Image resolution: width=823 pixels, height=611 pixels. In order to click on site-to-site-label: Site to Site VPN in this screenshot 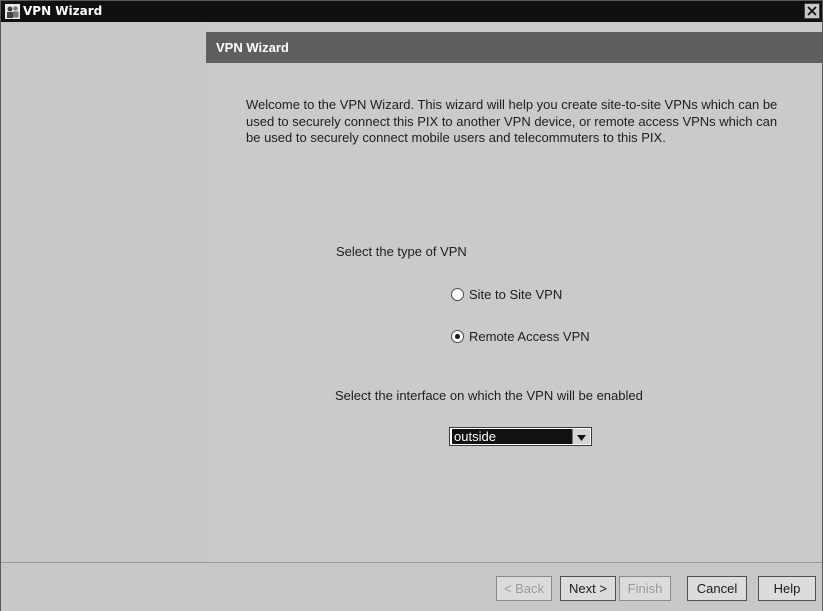, I will do `click(516, 294)`.